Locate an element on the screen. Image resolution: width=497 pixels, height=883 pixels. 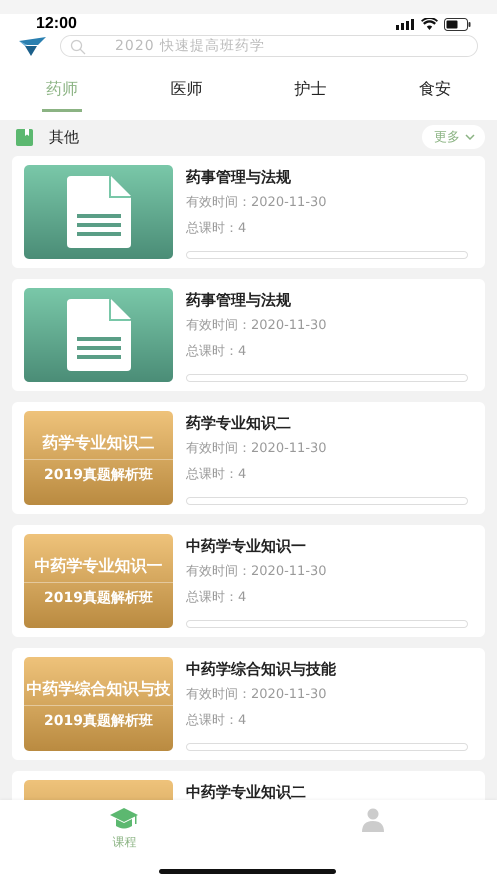
chevron-down-icon is located at coordinates (470, 137).